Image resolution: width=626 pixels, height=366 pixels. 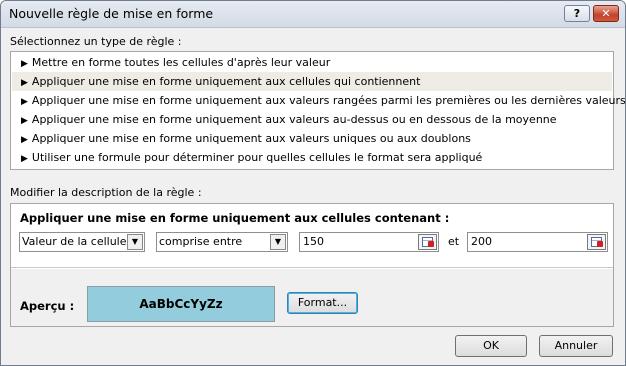 What do you see at coordinates (454, 241) in the screenshot?
I see `and-label: et` at bounding box center [454, 241].